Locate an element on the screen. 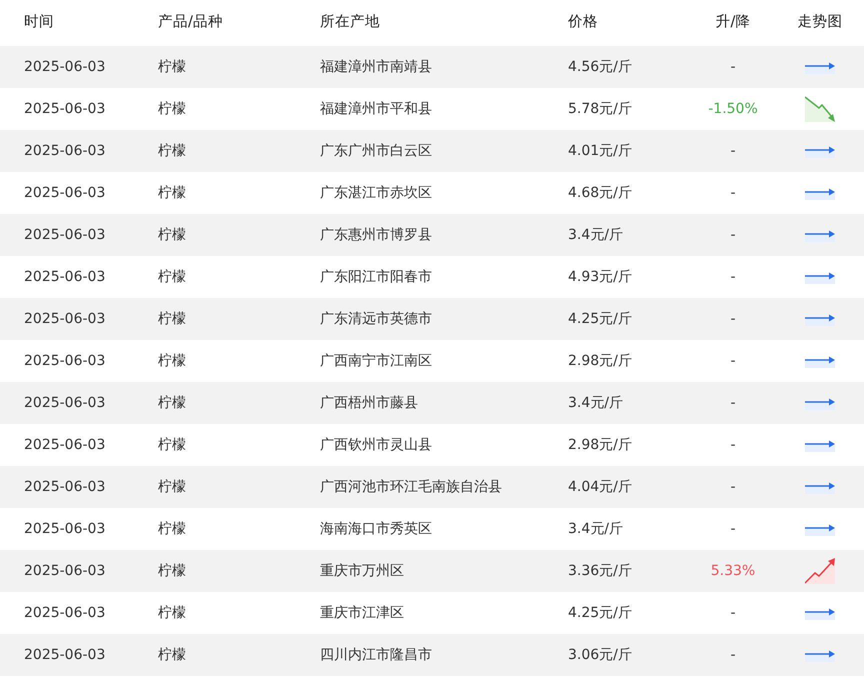 The width and height of the screenshot is (864, 682). table-cell: 福建漳州市平和县 is located at coordinates (376, 109).